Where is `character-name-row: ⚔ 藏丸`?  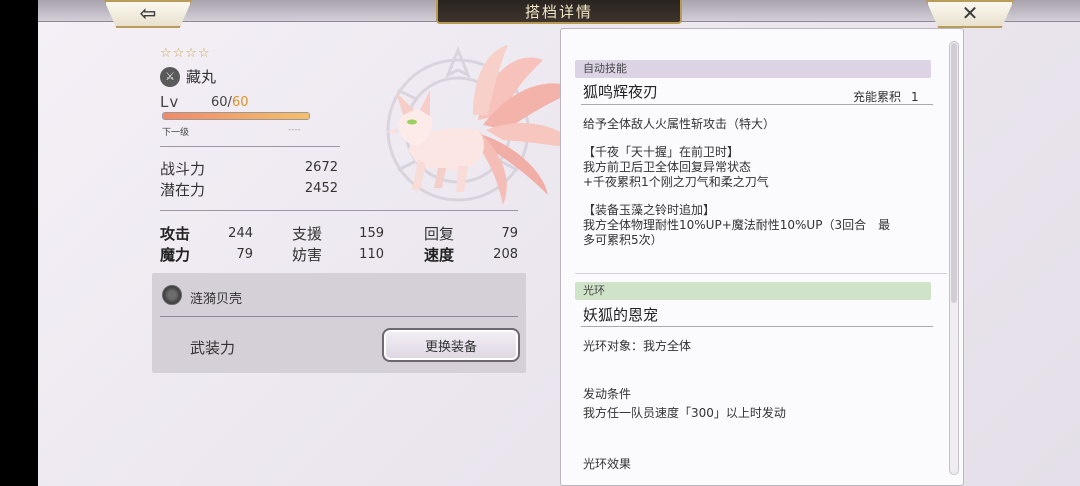
character-name-row: ⚔ 藏丸 is located at coordinates (188, 76).